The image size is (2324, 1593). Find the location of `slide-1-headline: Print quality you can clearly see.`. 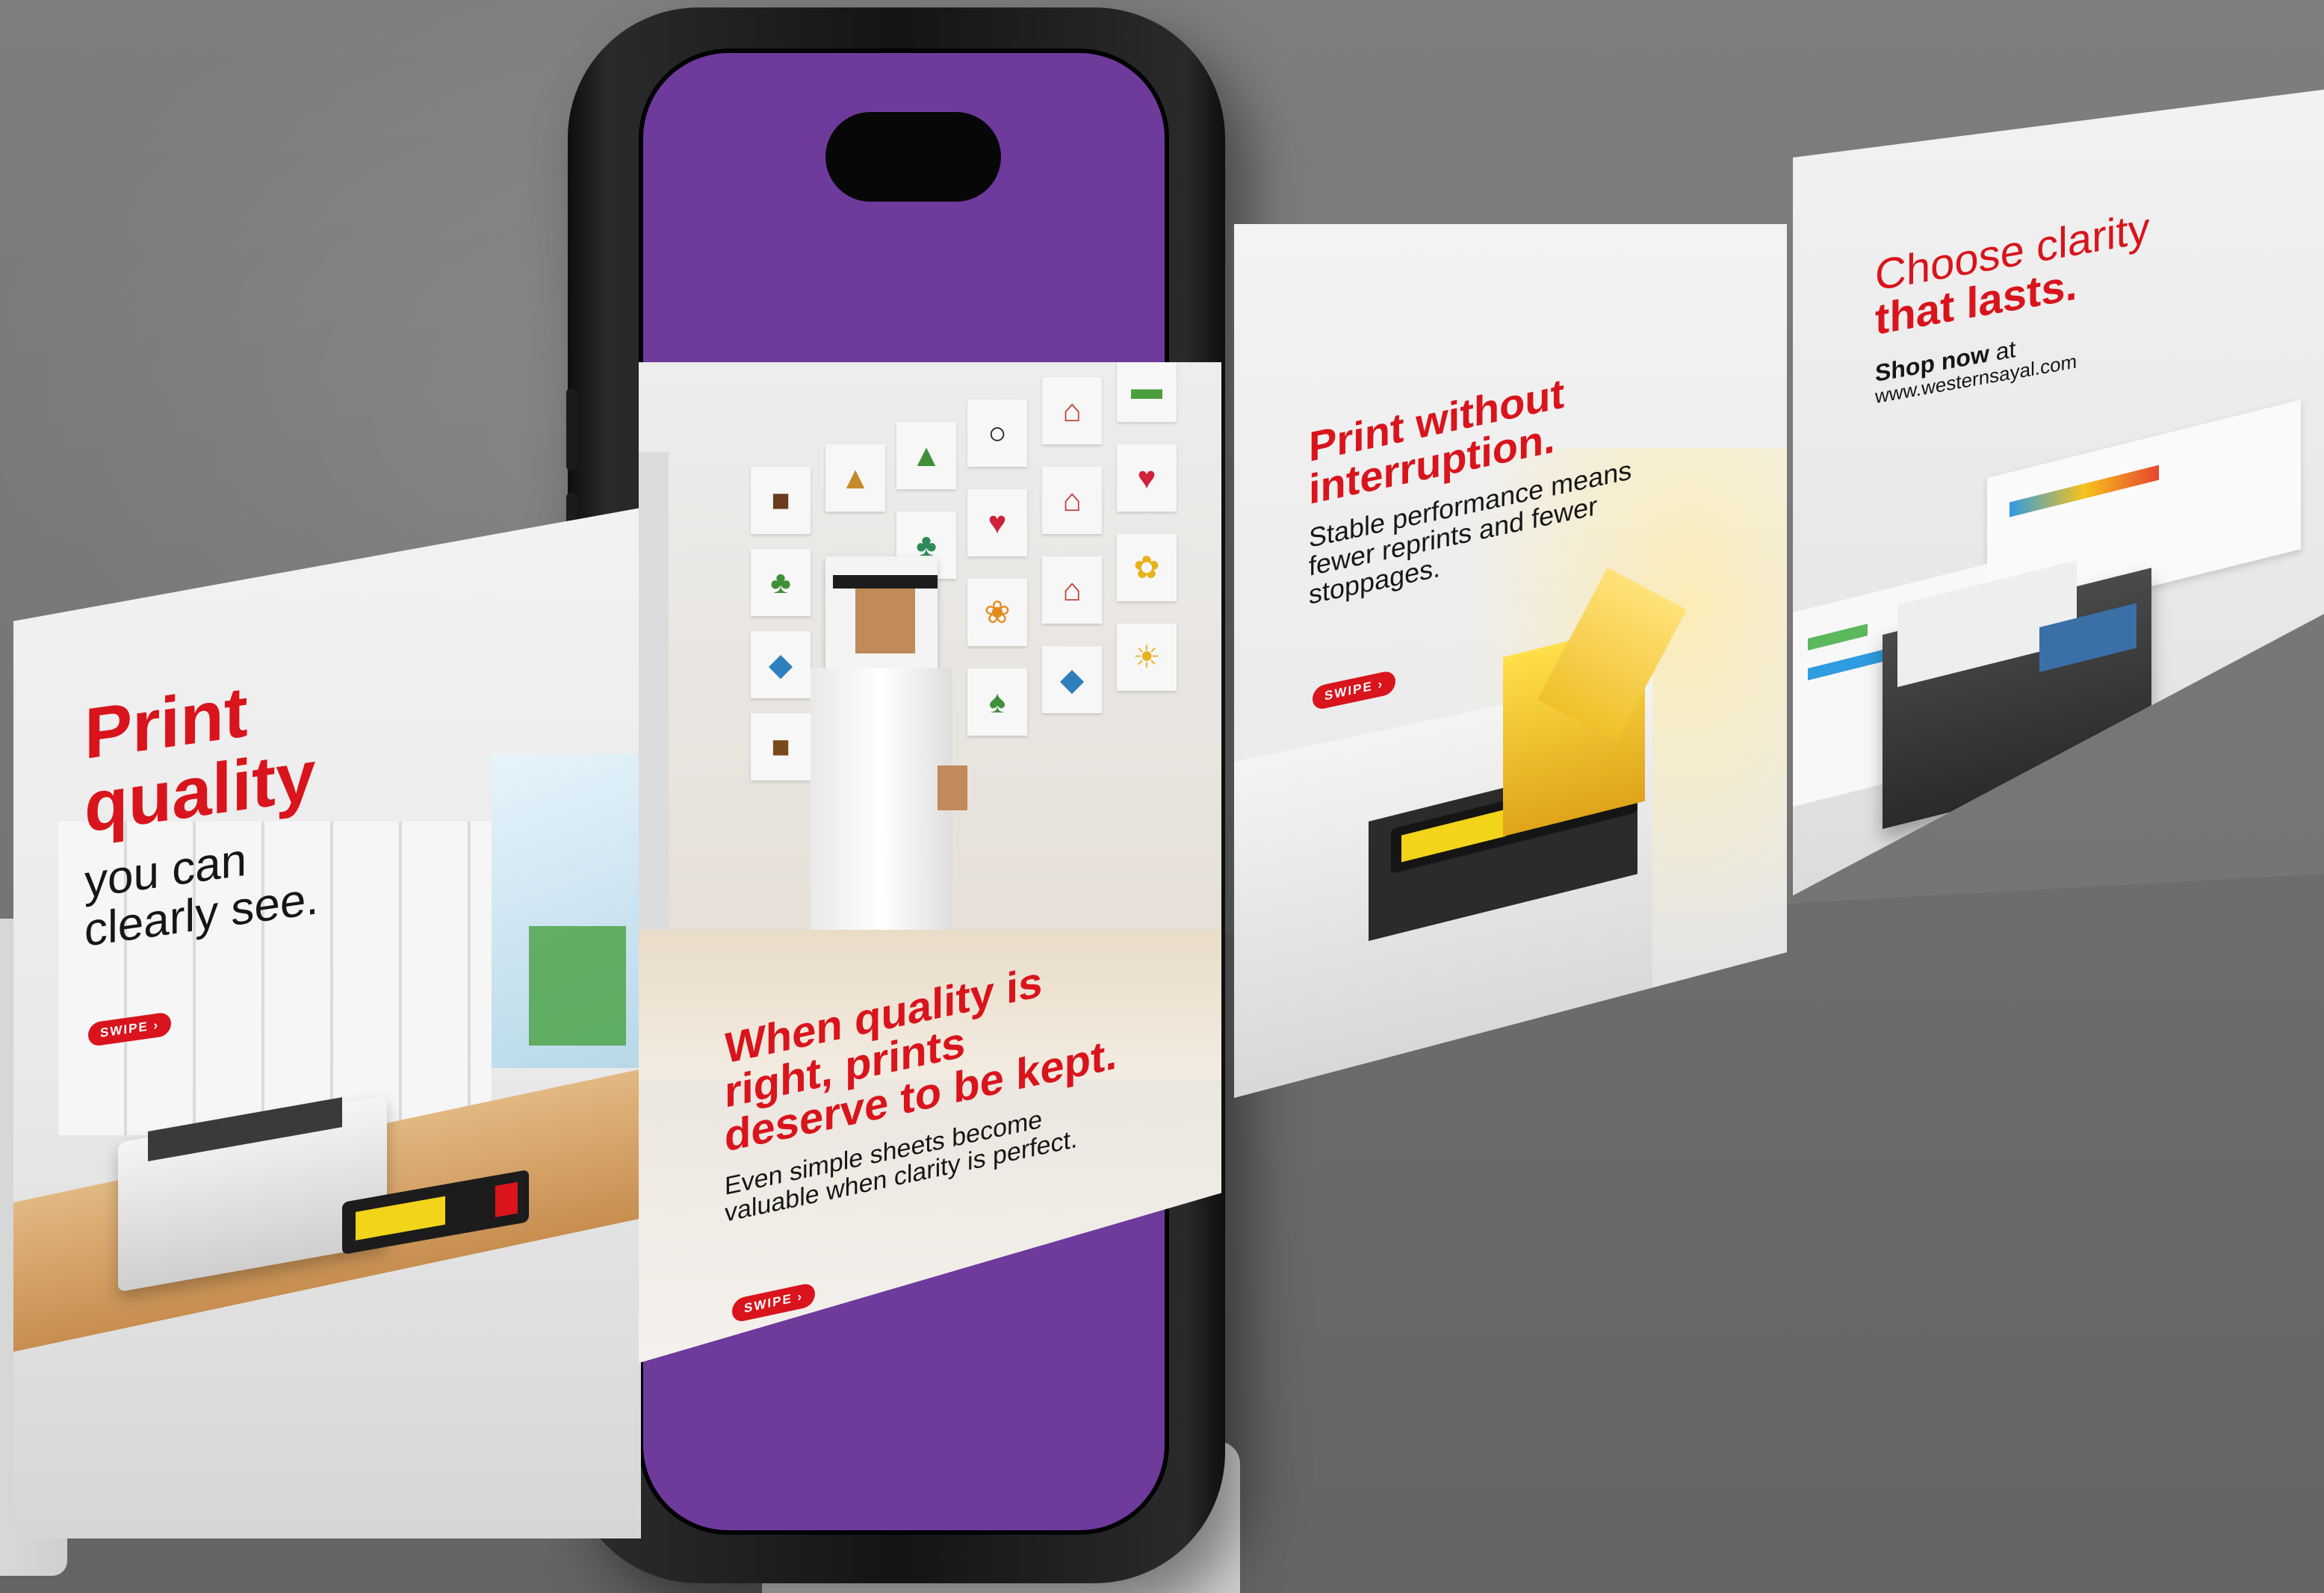

slide-1-headline: Print quality you can clearly see. is located at coordinates (201, 811).